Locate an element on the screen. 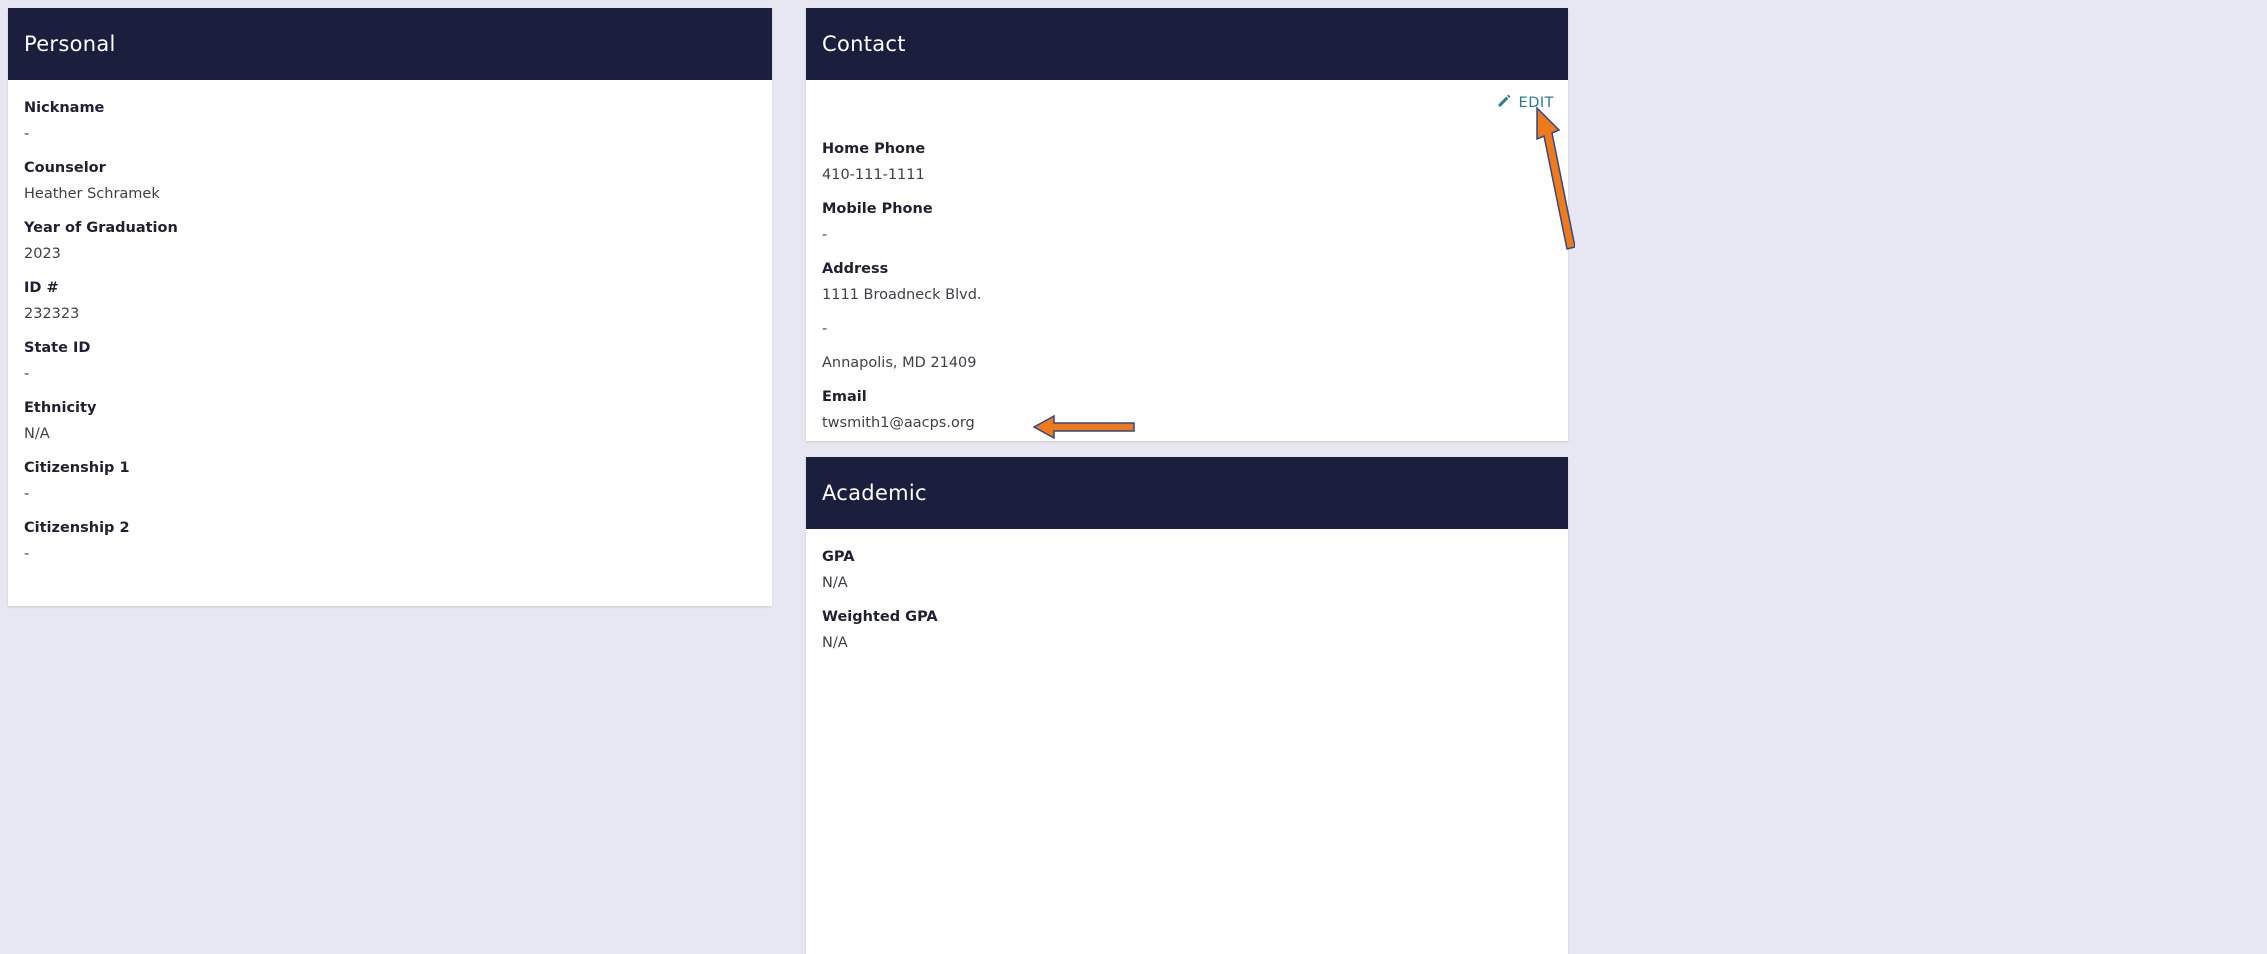 The width and height of the screenshot is (2267, 954). field-label: Counselor is located at coordinates (65, 168).